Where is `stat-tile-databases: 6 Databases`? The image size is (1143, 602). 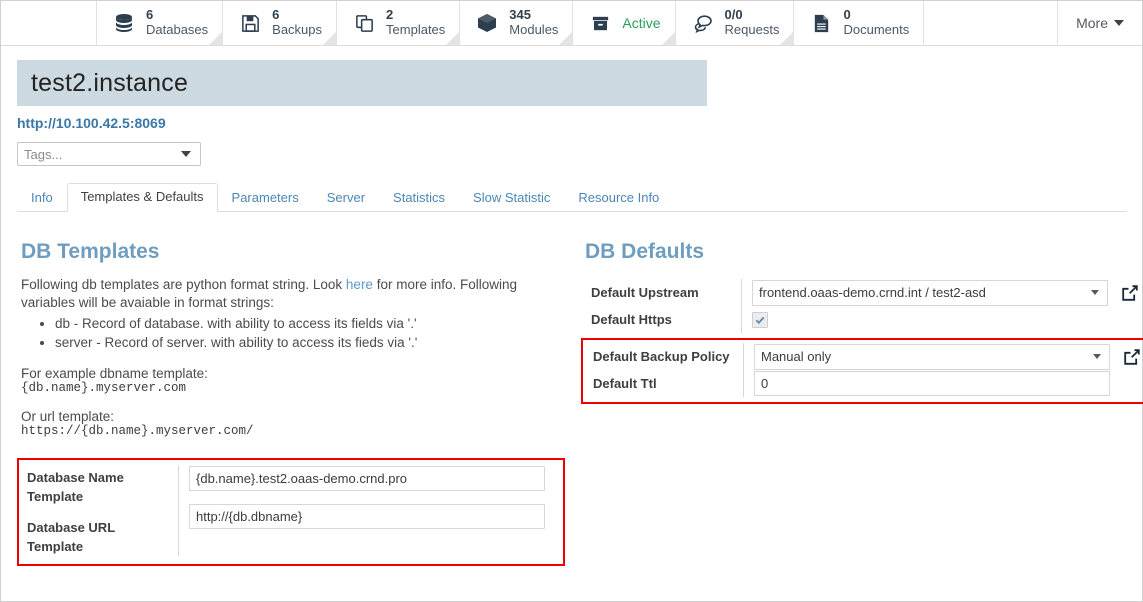
stat-tile-databases: 6 Databases is located at coordinates (160, 23).